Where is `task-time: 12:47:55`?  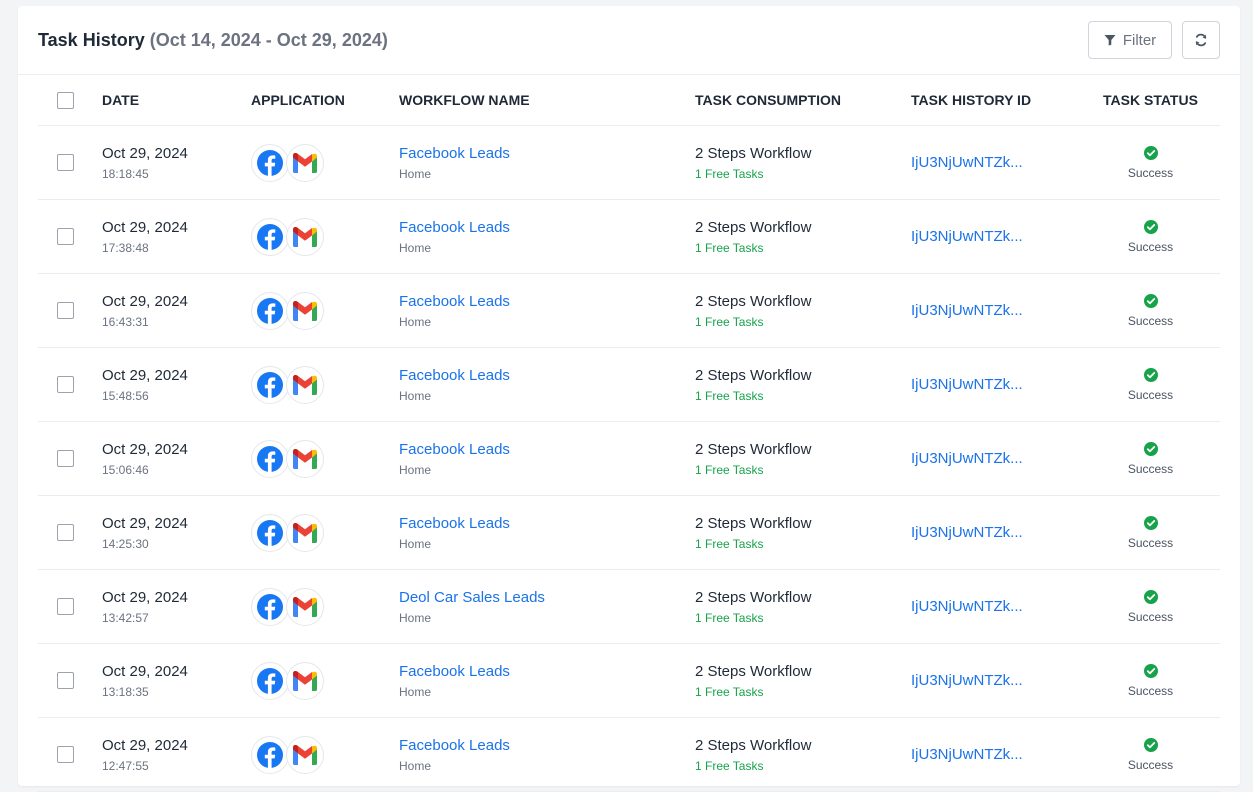 task-time: 12:47:55 is located at coordinates (125, 765).